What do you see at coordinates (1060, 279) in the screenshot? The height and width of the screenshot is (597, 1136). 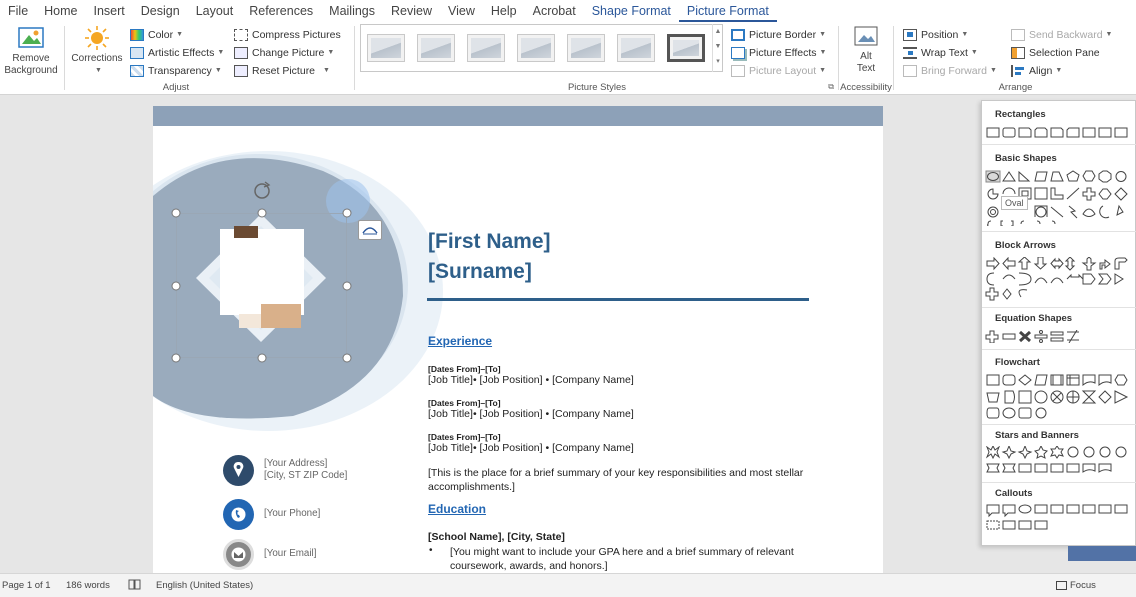 I see `block-arrows-grid` at bounding box center [1060, 279].